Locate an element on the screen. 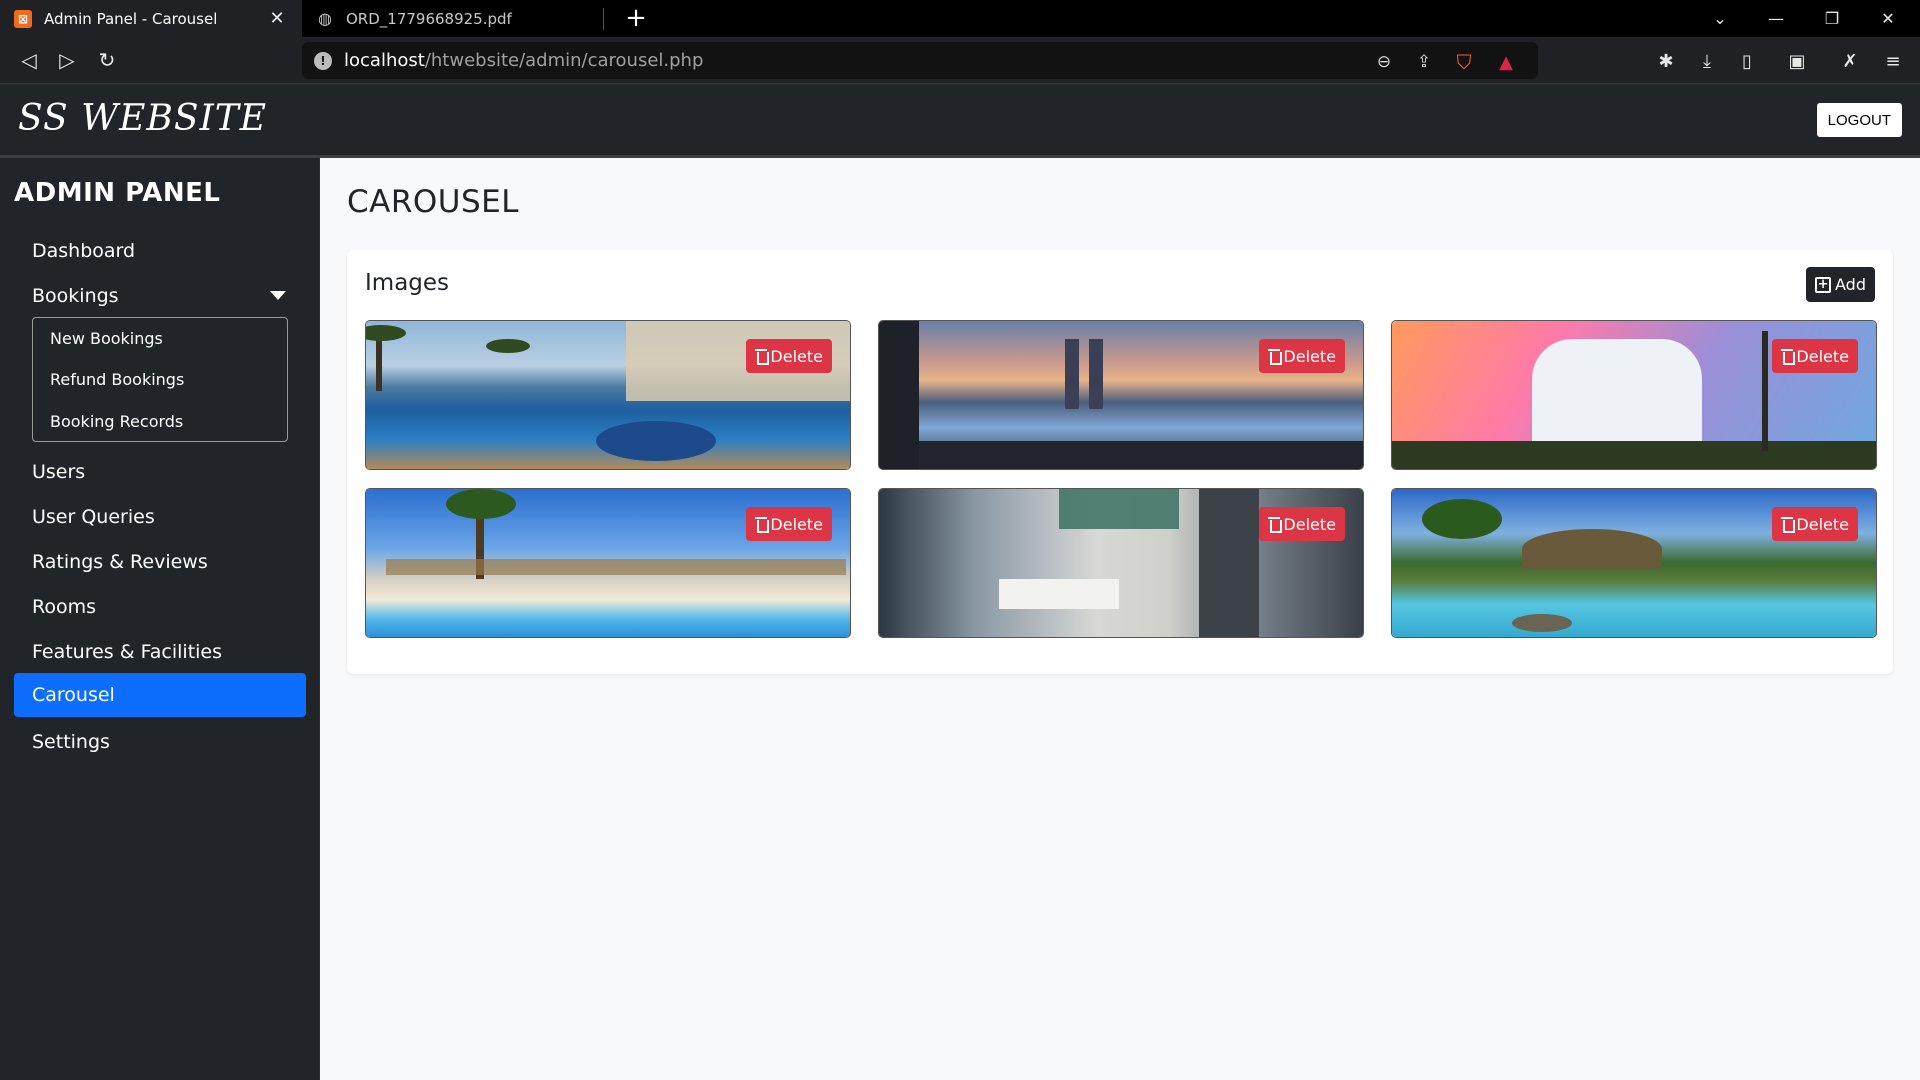 This screenshot has height=1080, width=1920. close-window-icon: ✕ is located at coordinates (1888, 18).